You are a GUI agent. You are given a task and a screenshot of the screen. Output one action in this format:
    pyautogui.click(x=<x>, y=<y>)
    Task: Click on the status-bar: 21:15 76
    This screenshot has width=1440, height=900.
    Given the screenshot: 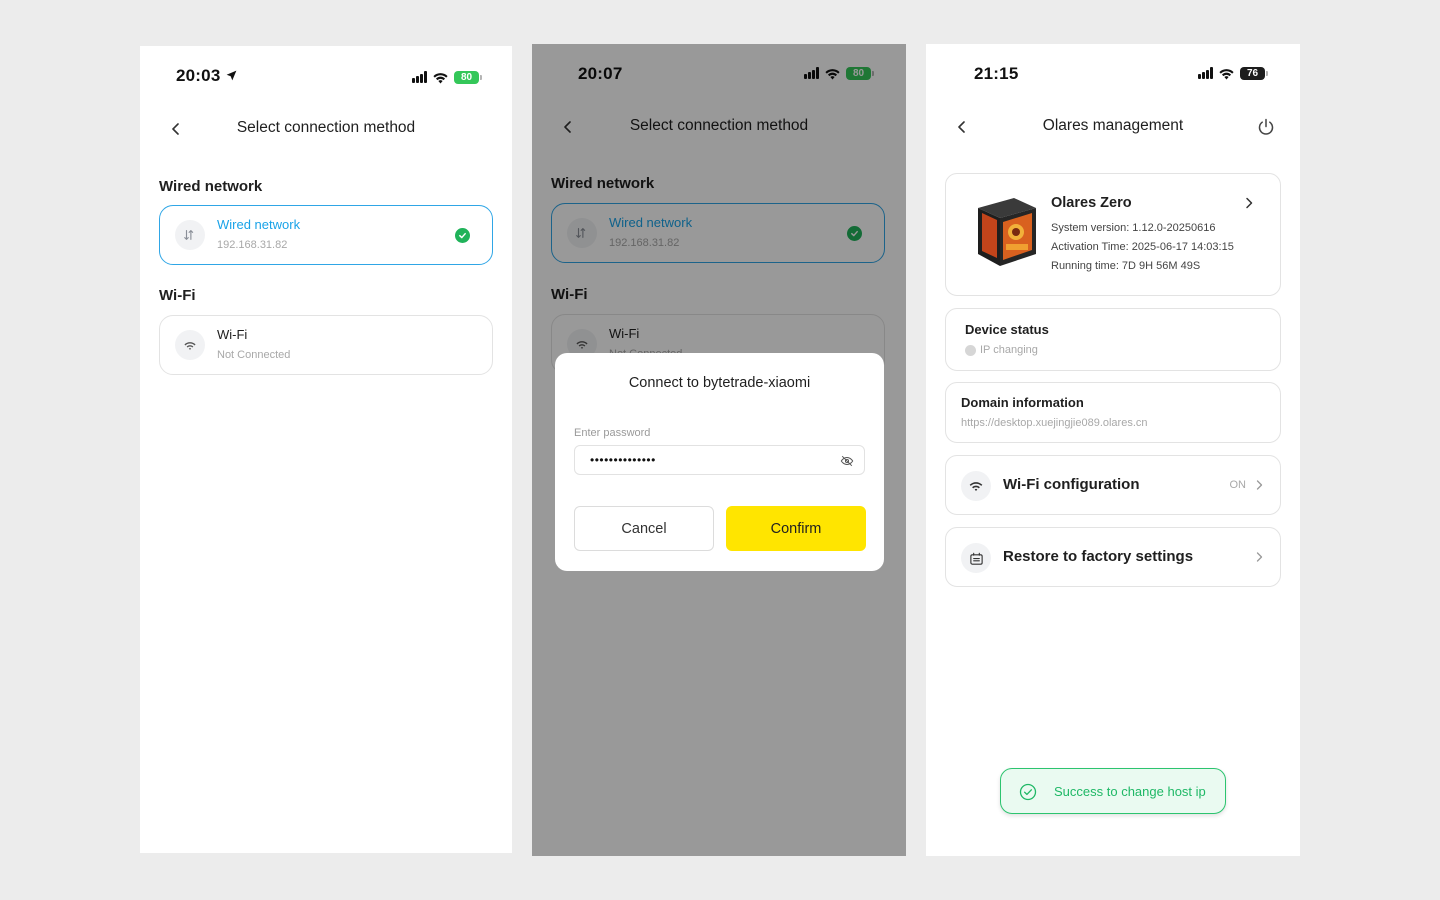 What is the action you would take?
    pyautogui.click(x=1113, y=77)
    